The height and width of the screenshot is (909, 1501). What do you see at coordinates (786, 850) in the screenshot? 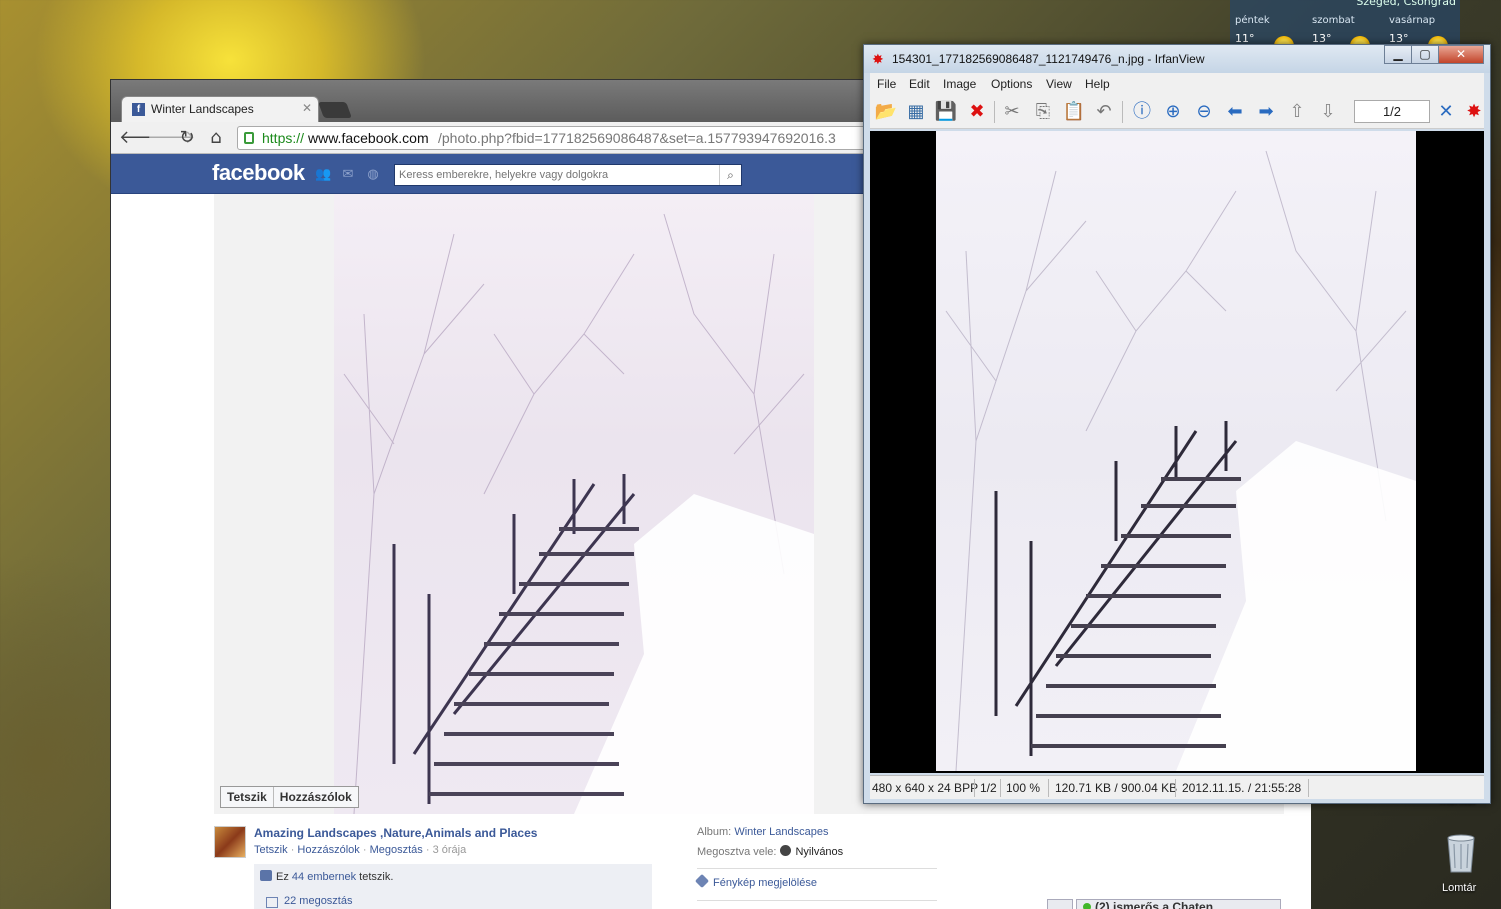
I see `globe-icon` at bounding box center [786, 850].